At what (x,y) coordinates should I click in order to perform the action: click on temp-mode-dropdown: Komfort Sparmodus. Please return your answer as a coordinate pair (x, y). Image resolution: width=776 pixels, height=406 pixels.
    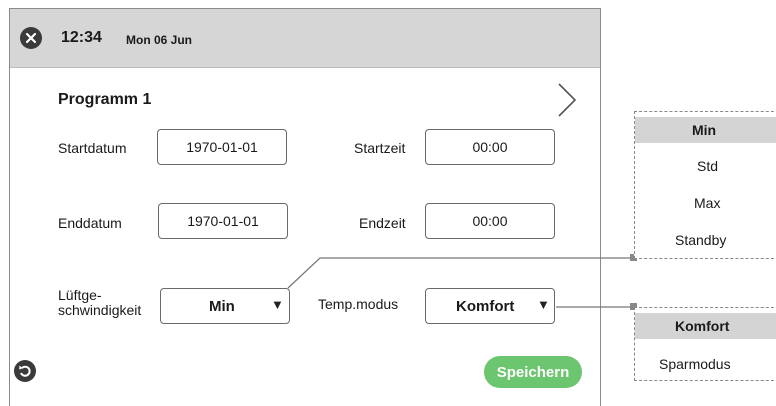
    Looking at the image, I should click on (705, 344).